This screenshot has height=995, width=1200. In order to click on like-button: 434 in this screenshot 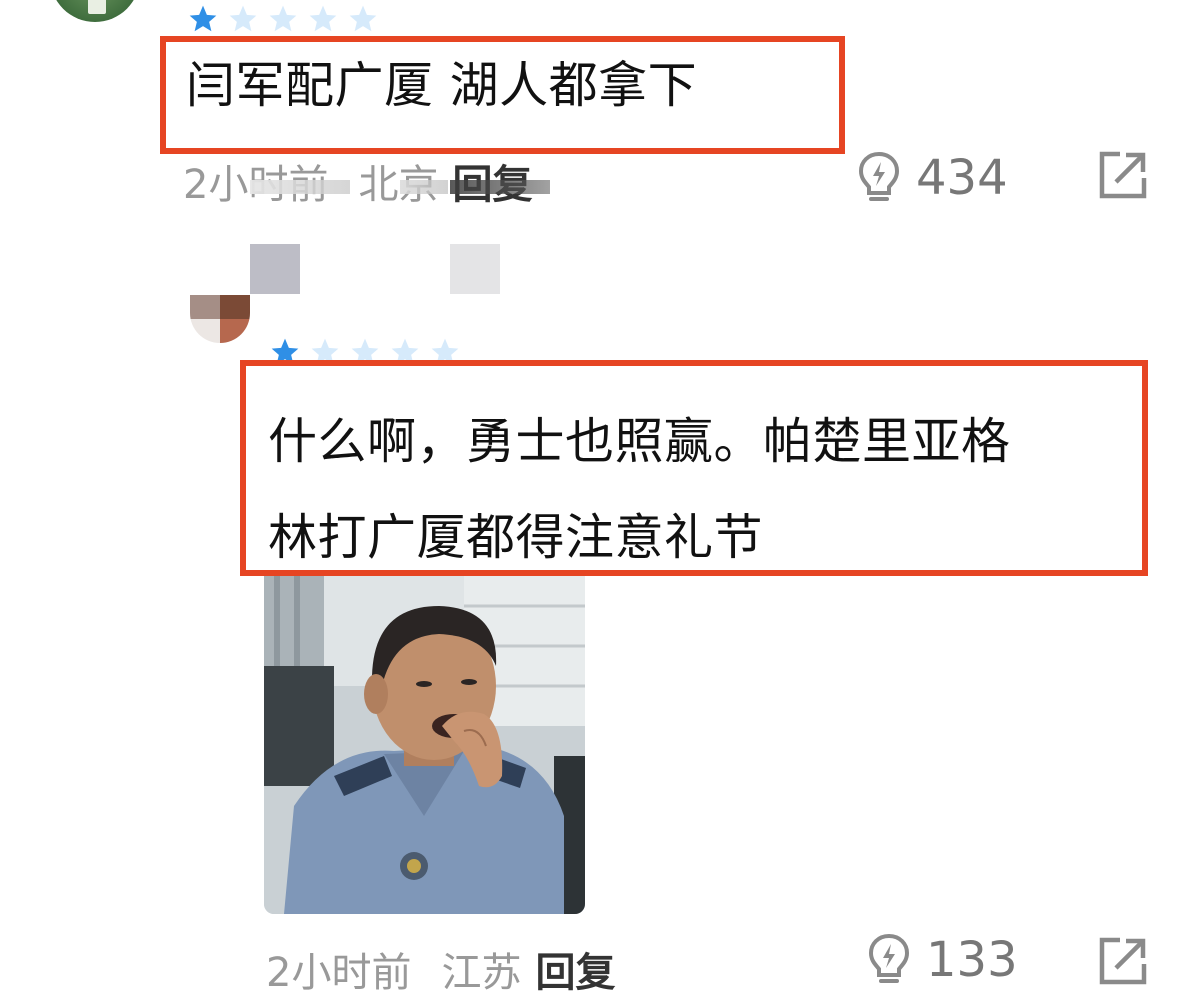, I will do `click(932, 178)`.